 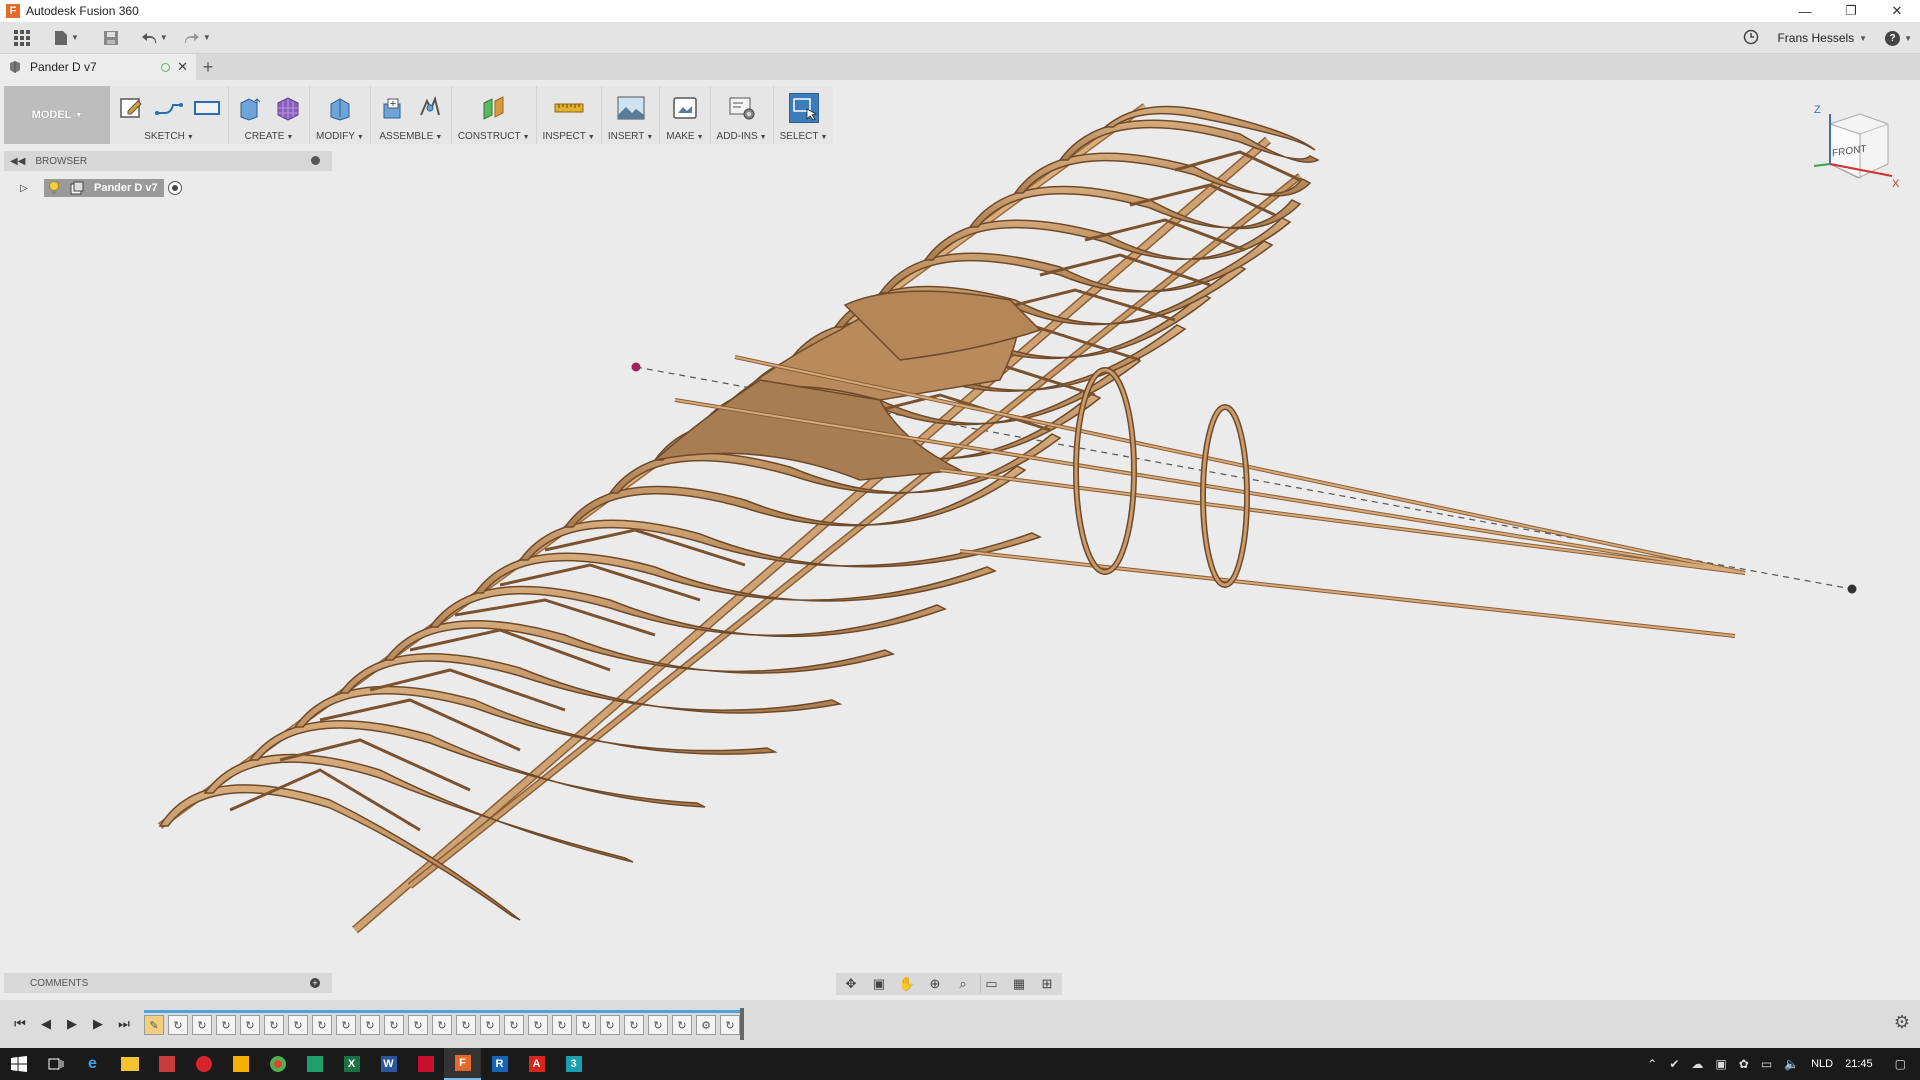 What do you see at coordinates (1744, 1064) in the screenshot?
I see `tray-app-icon: ✿` at bounding box center [1744, 1064].